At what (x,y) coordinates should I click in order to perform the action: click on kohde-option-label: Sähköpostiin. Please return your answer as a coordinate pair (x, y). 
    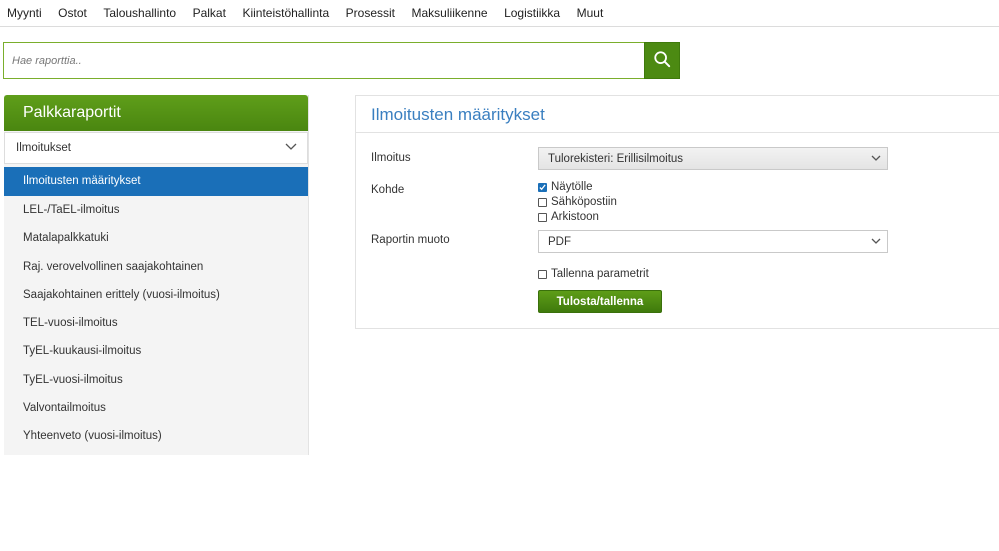
    Looking at the image, I should click on (584, 202).